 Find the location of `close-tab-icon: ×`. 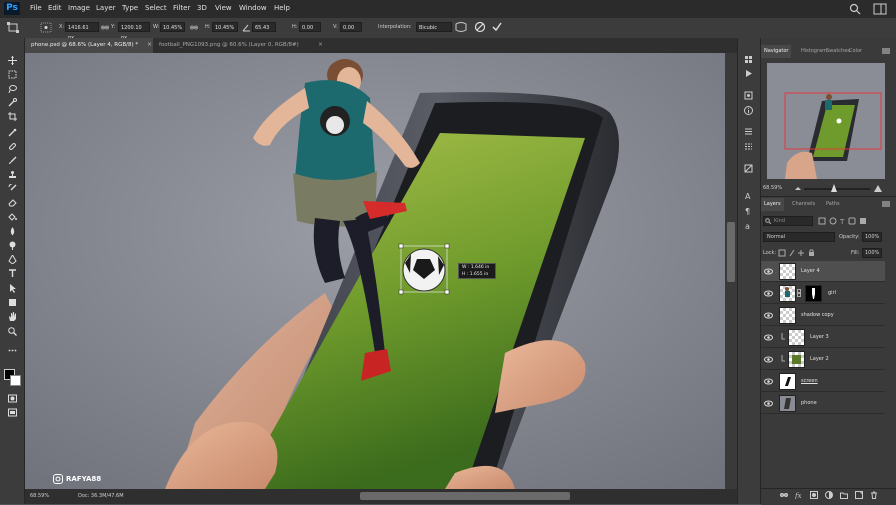

close-tab-icon: × is located at coordinates (321, 45).